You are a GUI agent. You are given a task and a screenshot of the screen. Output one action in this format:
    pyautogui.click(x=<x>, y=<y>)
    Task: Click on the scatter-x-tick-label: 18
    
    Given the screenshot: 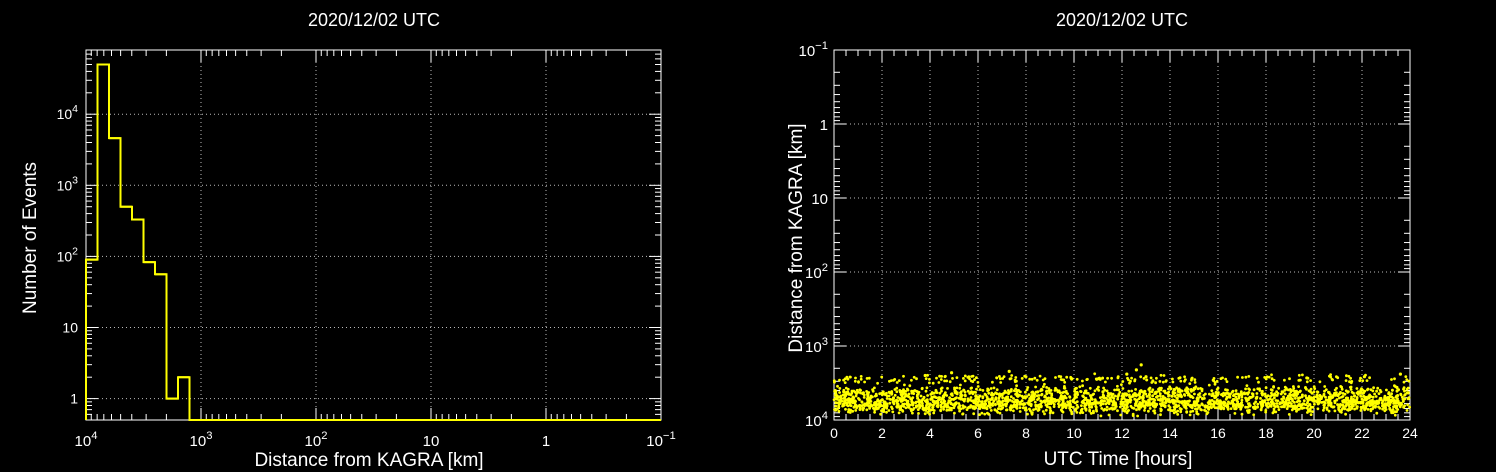 What is the action you would take?
    pyautogui.click(x=1266, y=433)
    